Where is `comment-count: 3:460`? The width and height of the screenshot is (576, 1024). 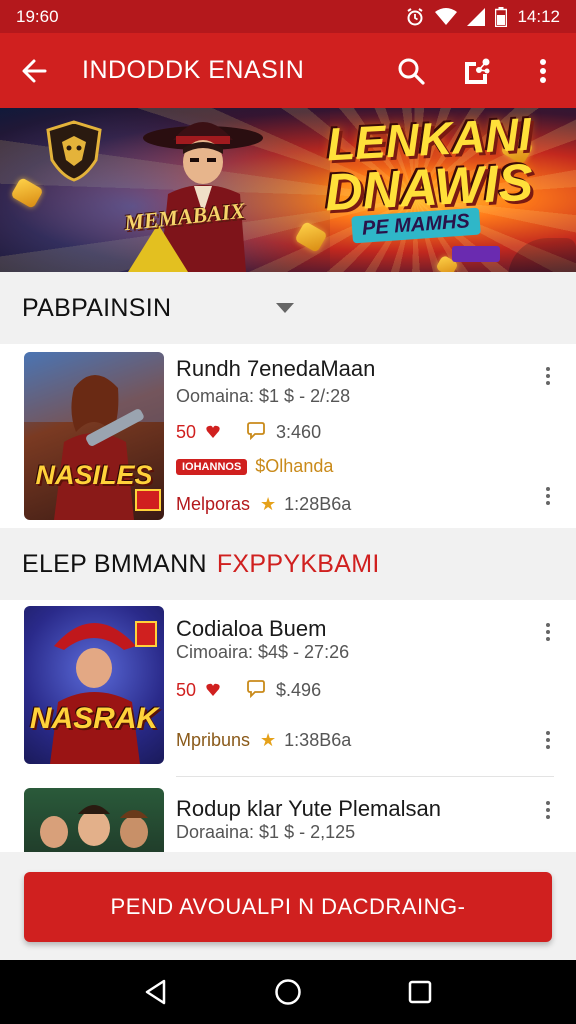
comment-count: 3:460 is located at coordinates (299, 432).